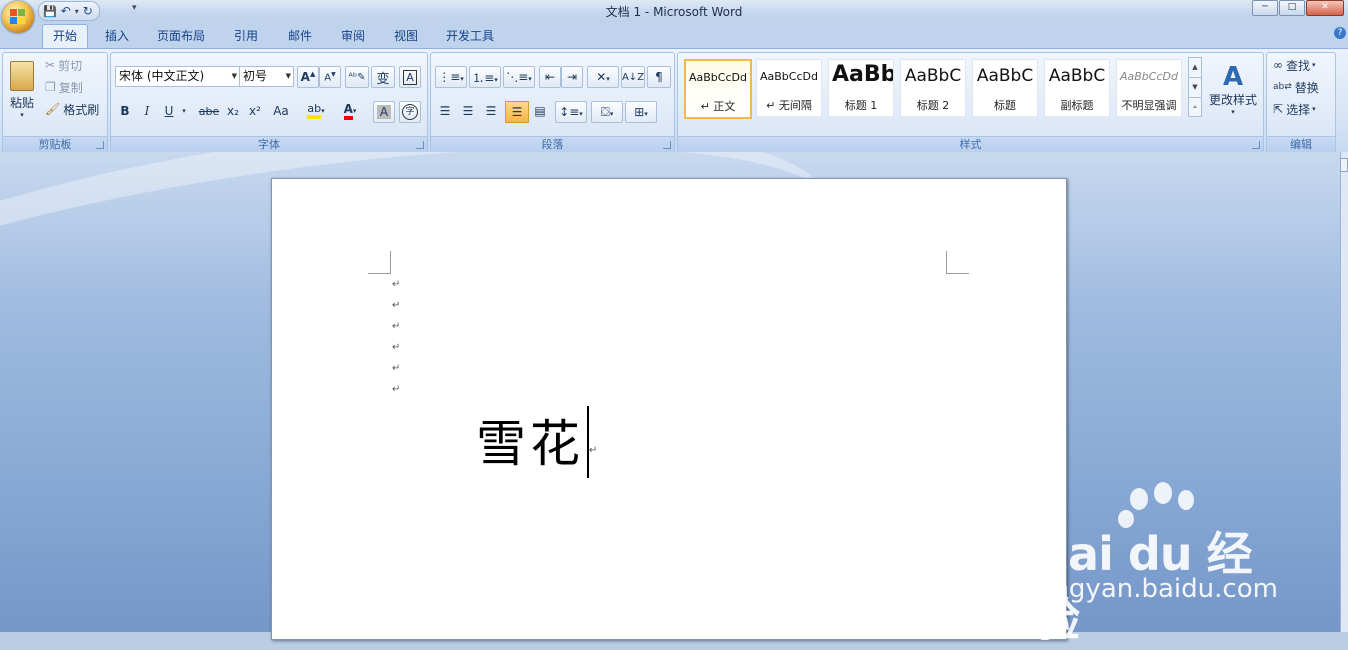 The height and width of the screenshot is (650, 1348). Describe the element at coordinates (255, 111) in the screenshot. I see `superscript-button: x²` at that location.